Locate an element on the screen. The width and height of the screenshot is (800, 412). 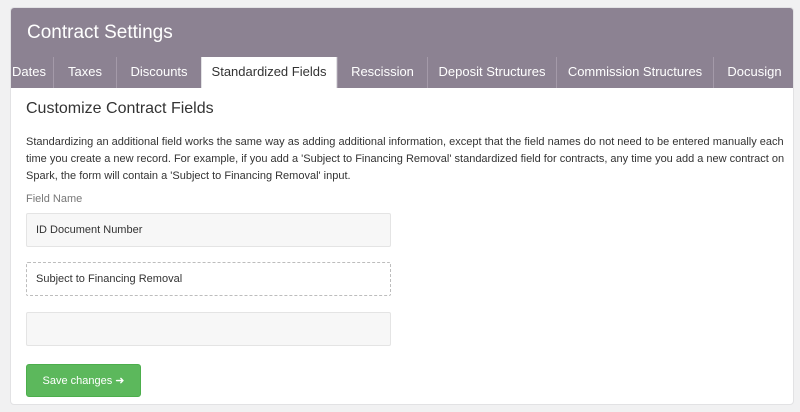
tab-standardized-fields: Standardized Fields is located at coordinates (269, 72).